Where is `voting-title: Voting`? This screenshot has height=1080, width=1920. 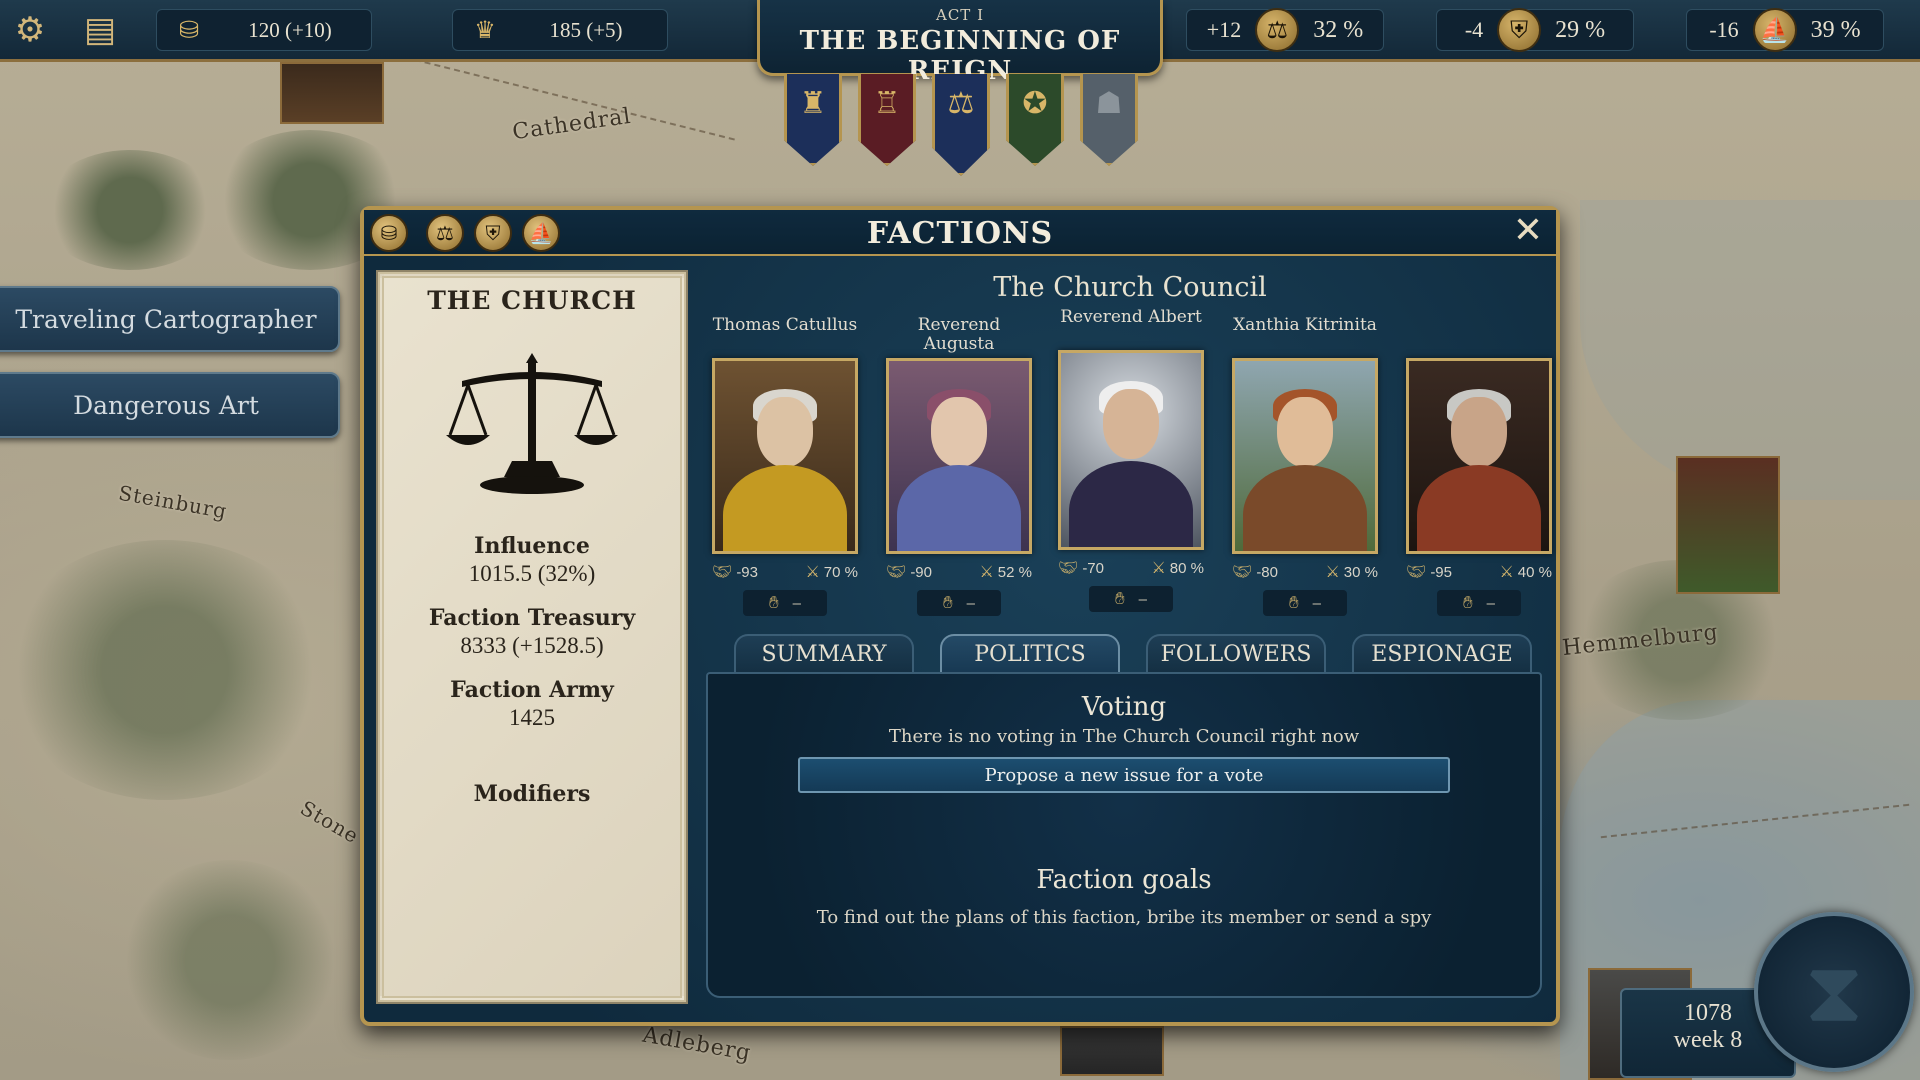
voting-title: Voting is located at coordinates (1124, 707).